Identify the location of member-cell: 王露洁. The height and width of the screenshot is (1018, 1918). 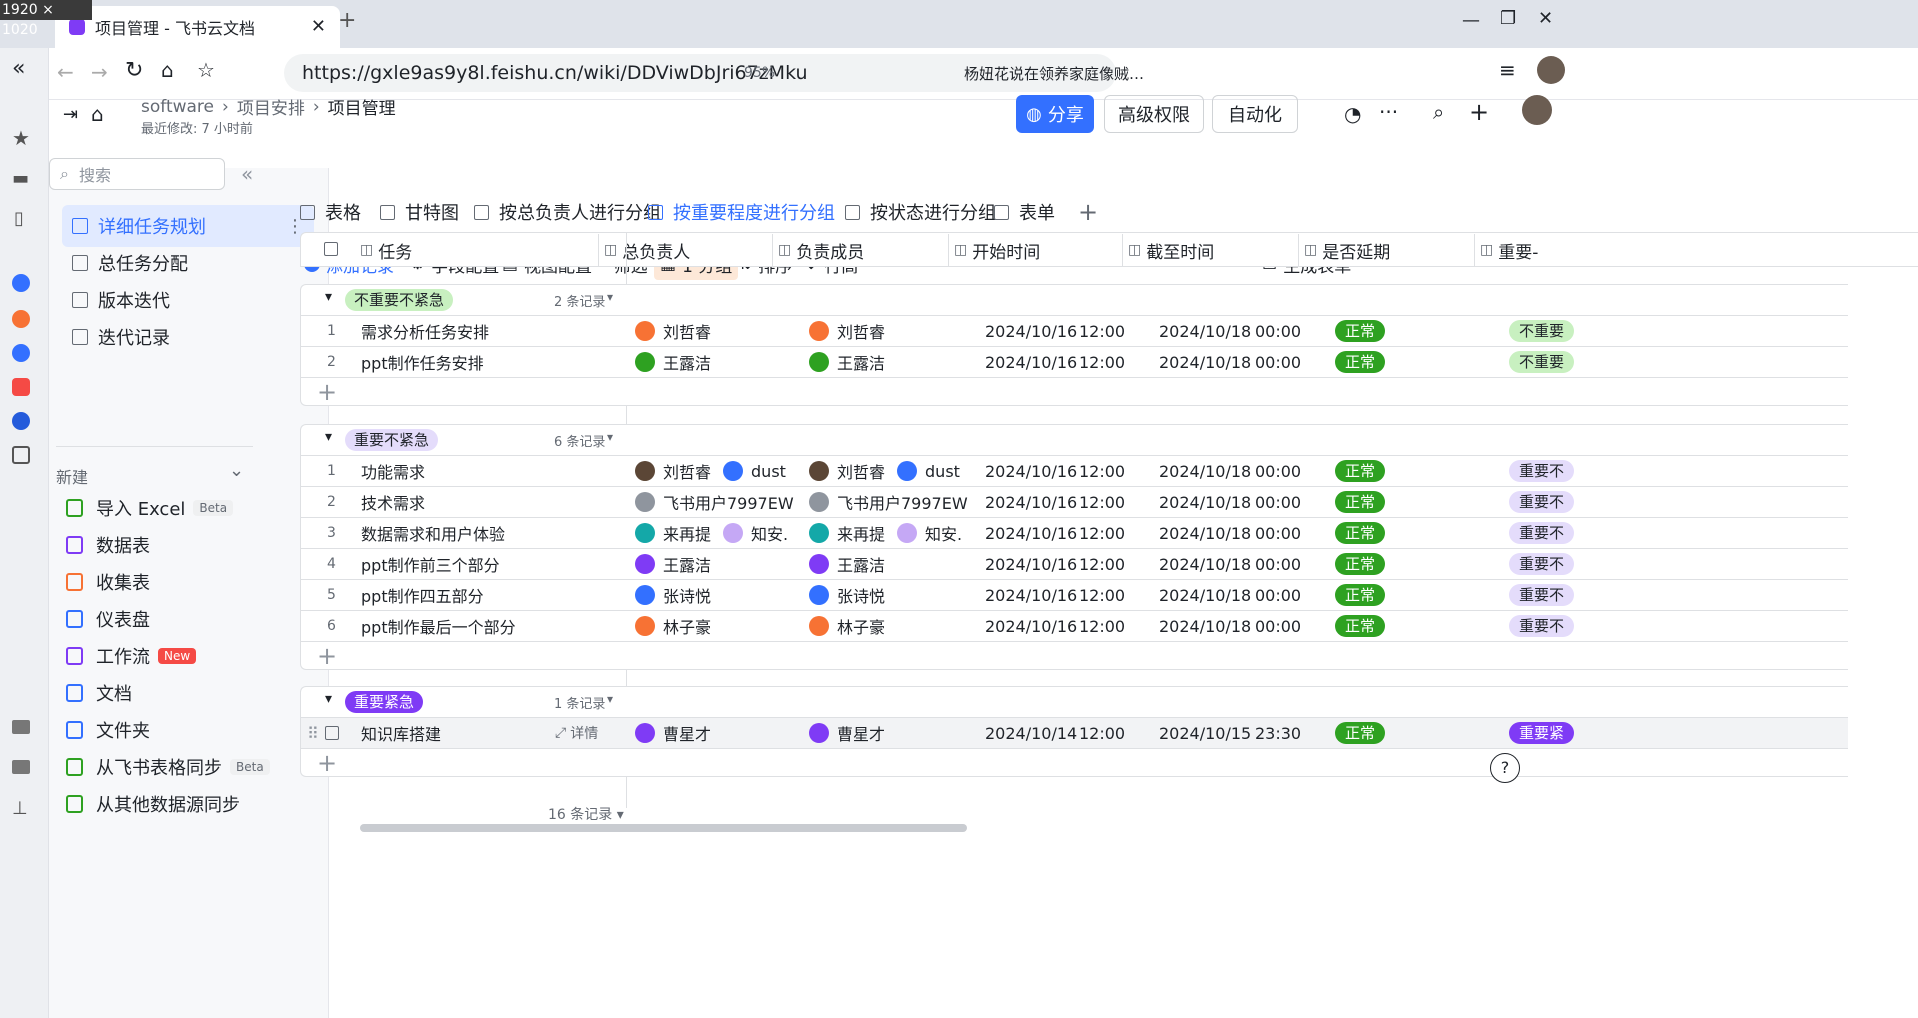
(894, 564).